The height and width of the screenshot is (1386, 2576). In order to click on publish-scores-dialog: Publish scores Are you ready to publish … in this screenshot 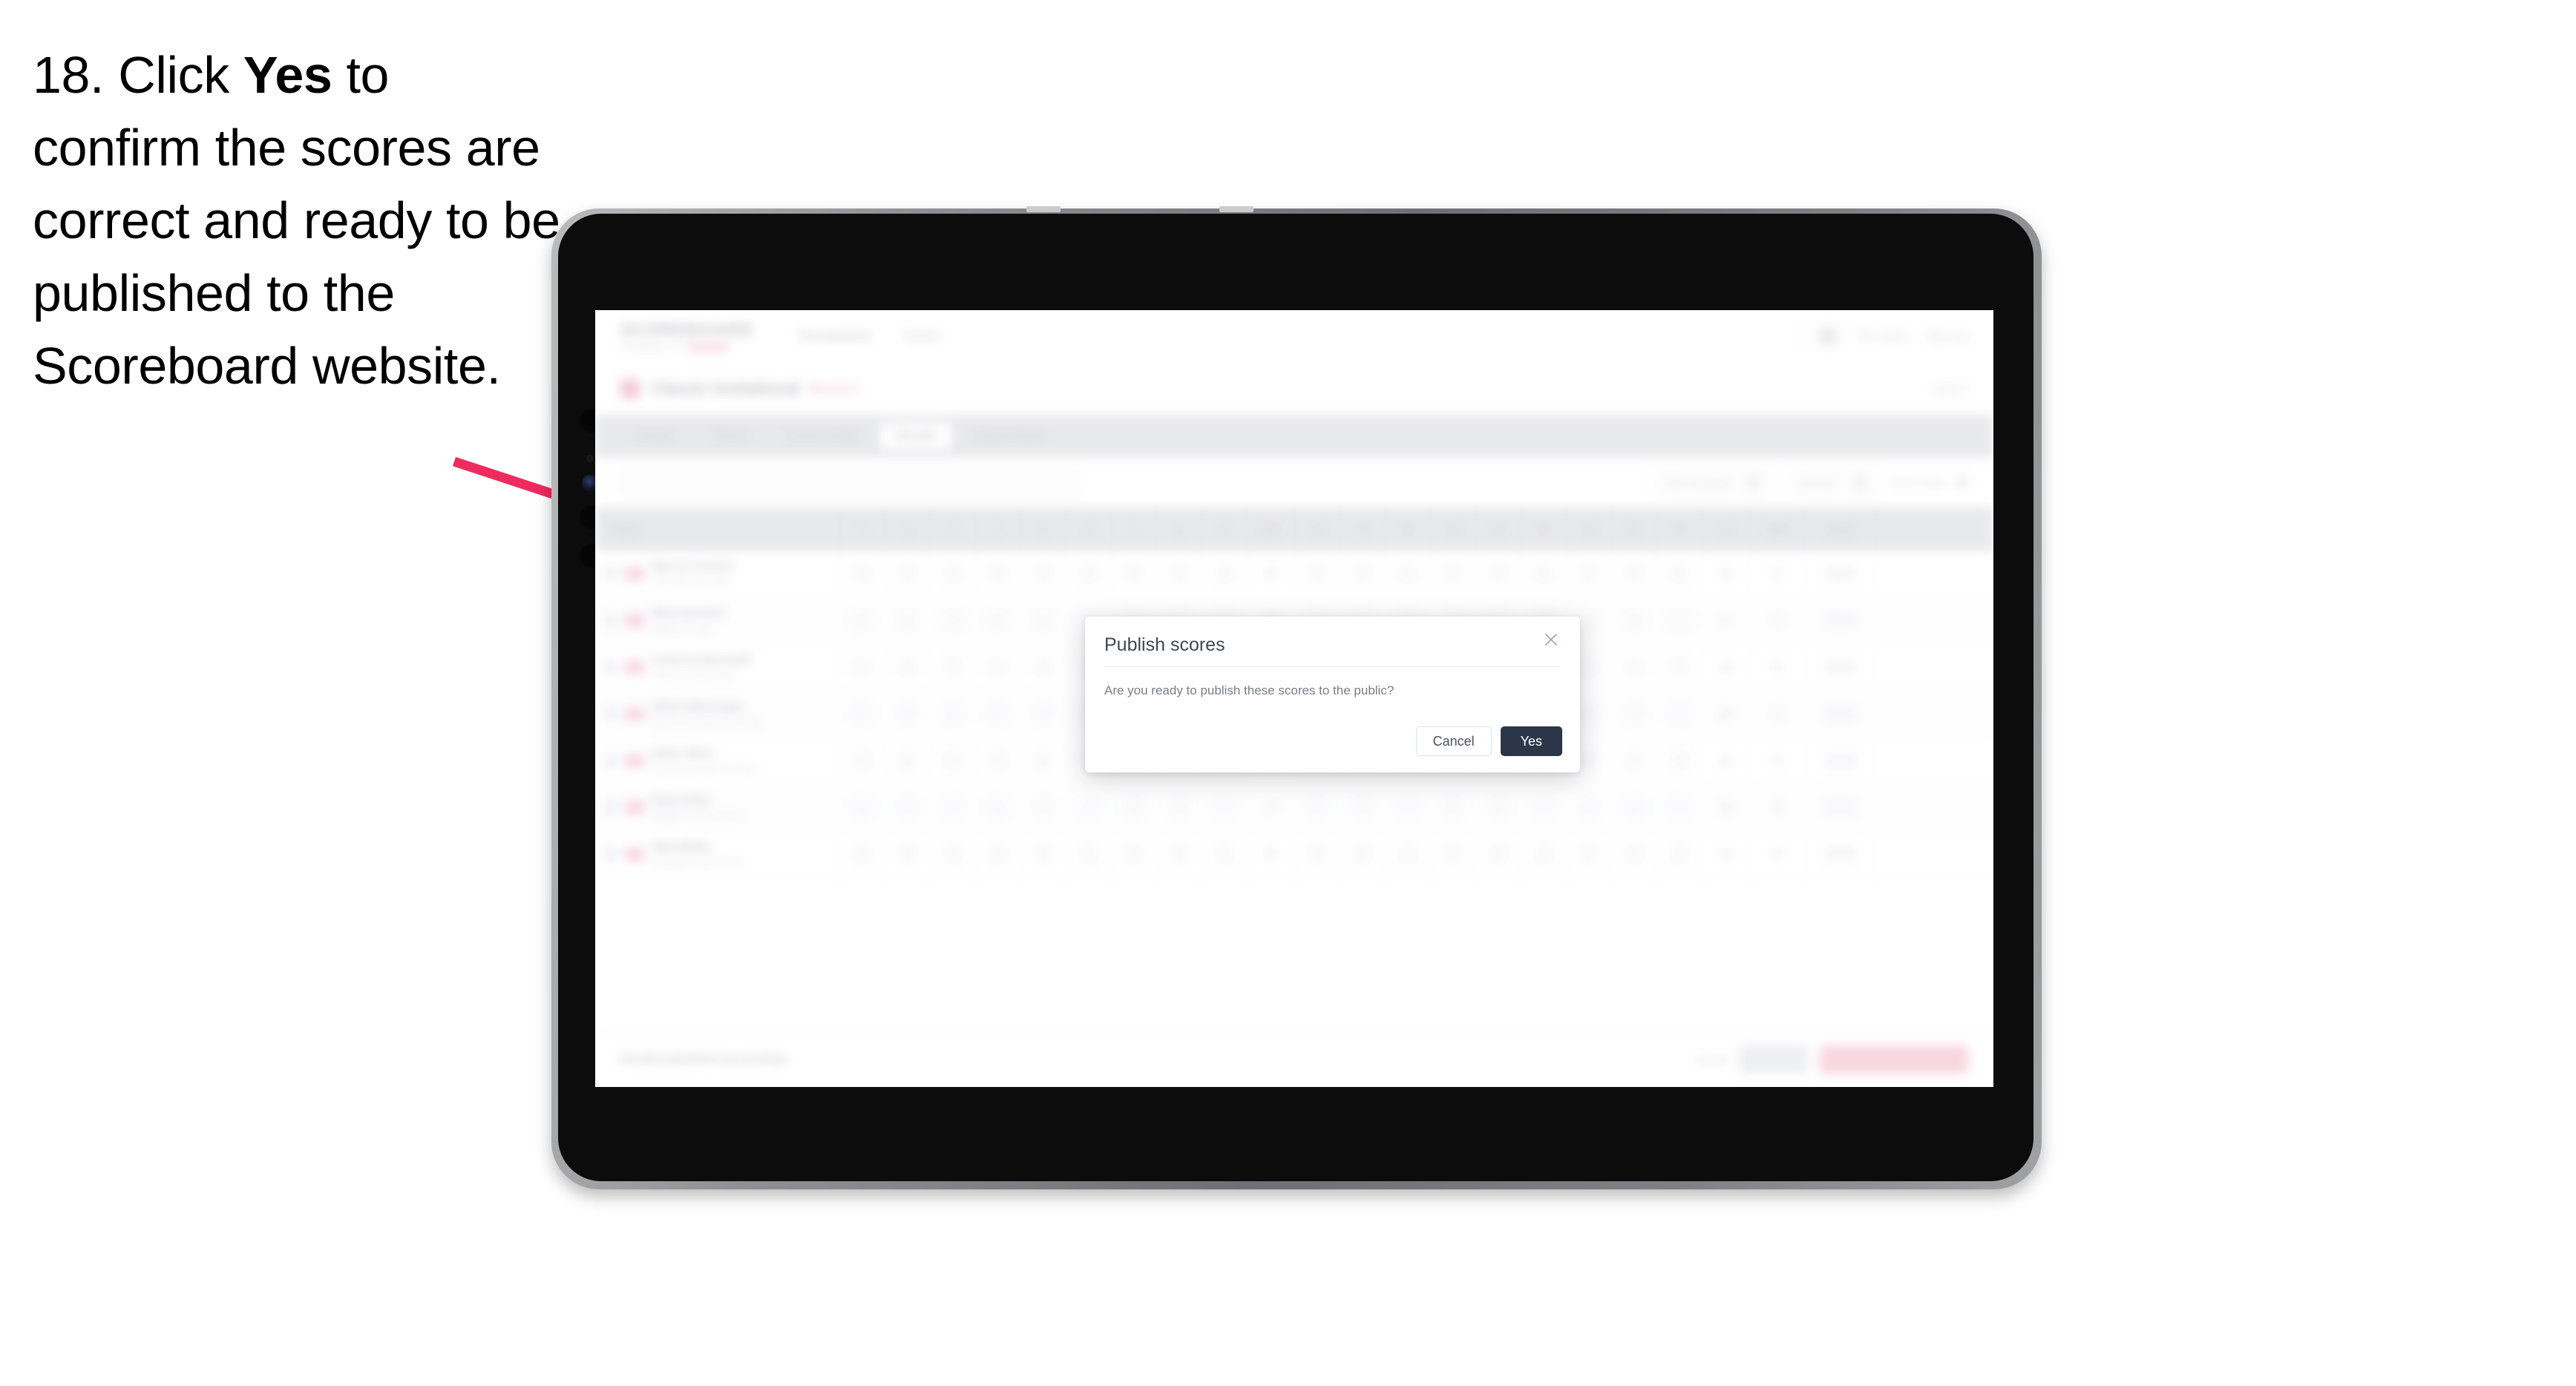, I will do `click(1332, 694)`.